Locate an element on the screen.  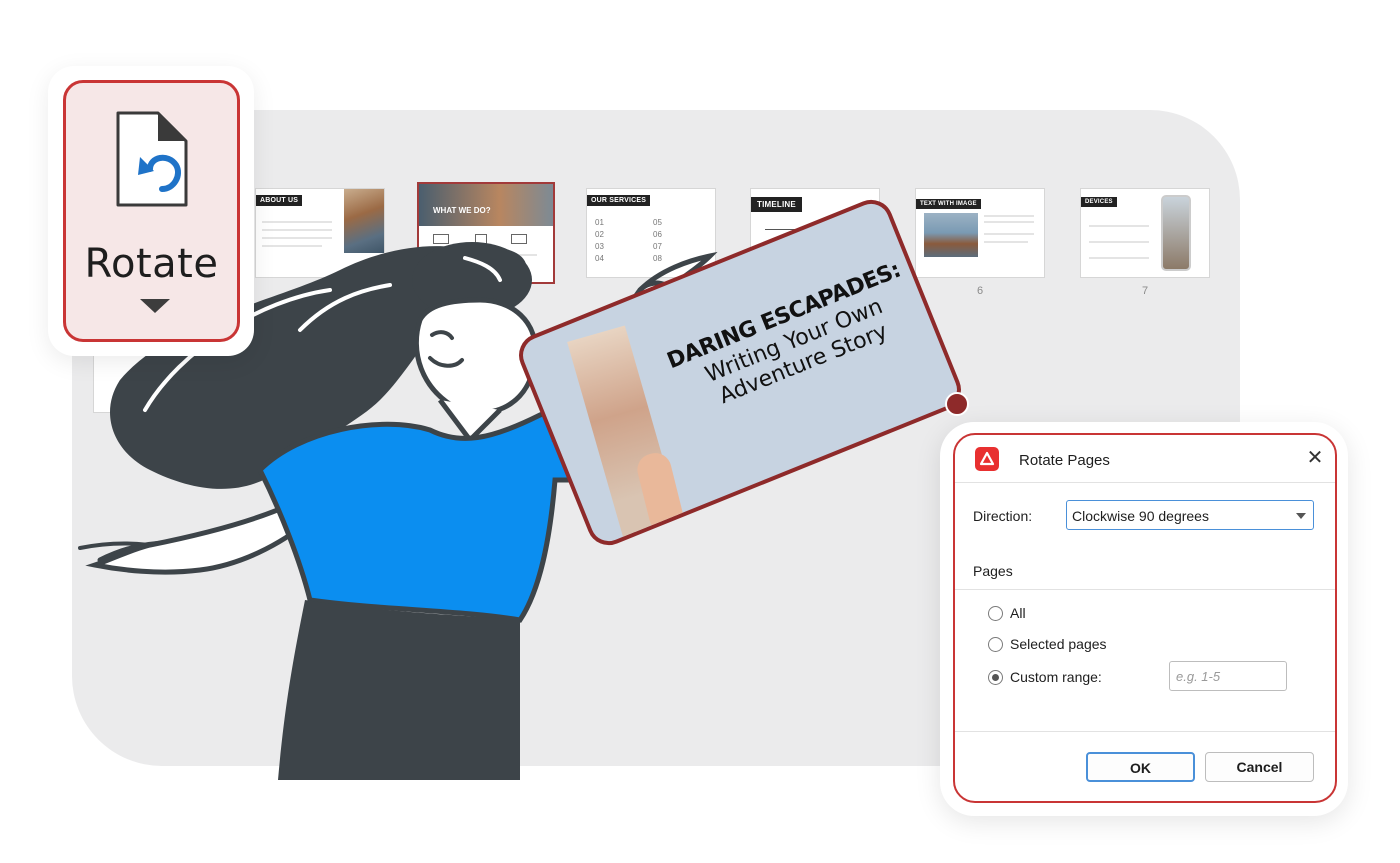
rotate-button: Rotate is located at coordinates (151, 211).